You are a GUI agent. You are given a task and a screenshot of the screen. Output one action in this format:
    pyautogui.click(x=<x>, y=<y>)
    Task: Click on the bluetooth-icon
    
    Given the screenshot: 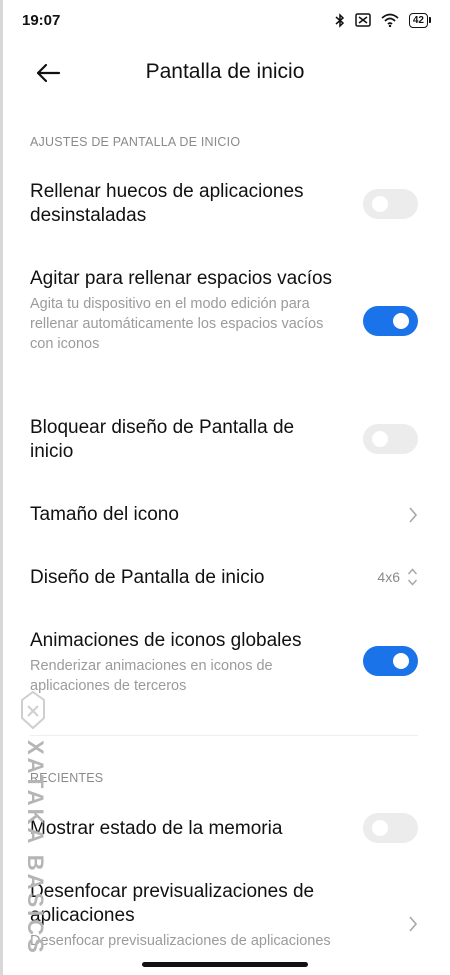 What is the action you would take?
    pyautogui.click(x=339, y=20)
    